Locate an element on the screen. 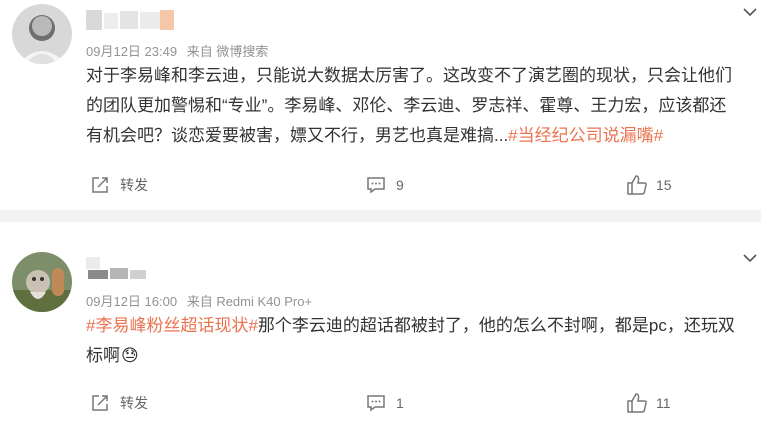 This screenshot has height=430, width=761. post-time: 09月12日 23:49 is located at coordinates (131, 51).